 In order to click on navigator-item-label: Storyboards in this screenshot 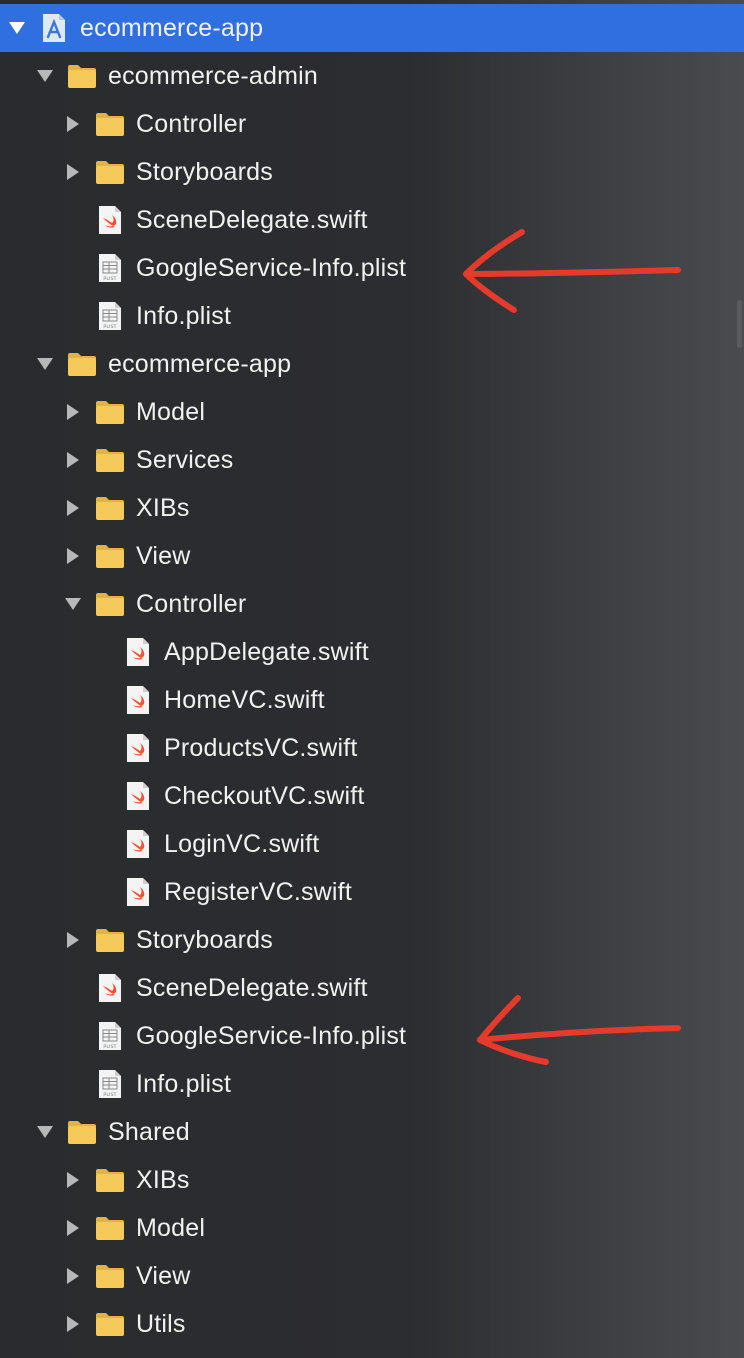, I will do `click(204, 939)`.